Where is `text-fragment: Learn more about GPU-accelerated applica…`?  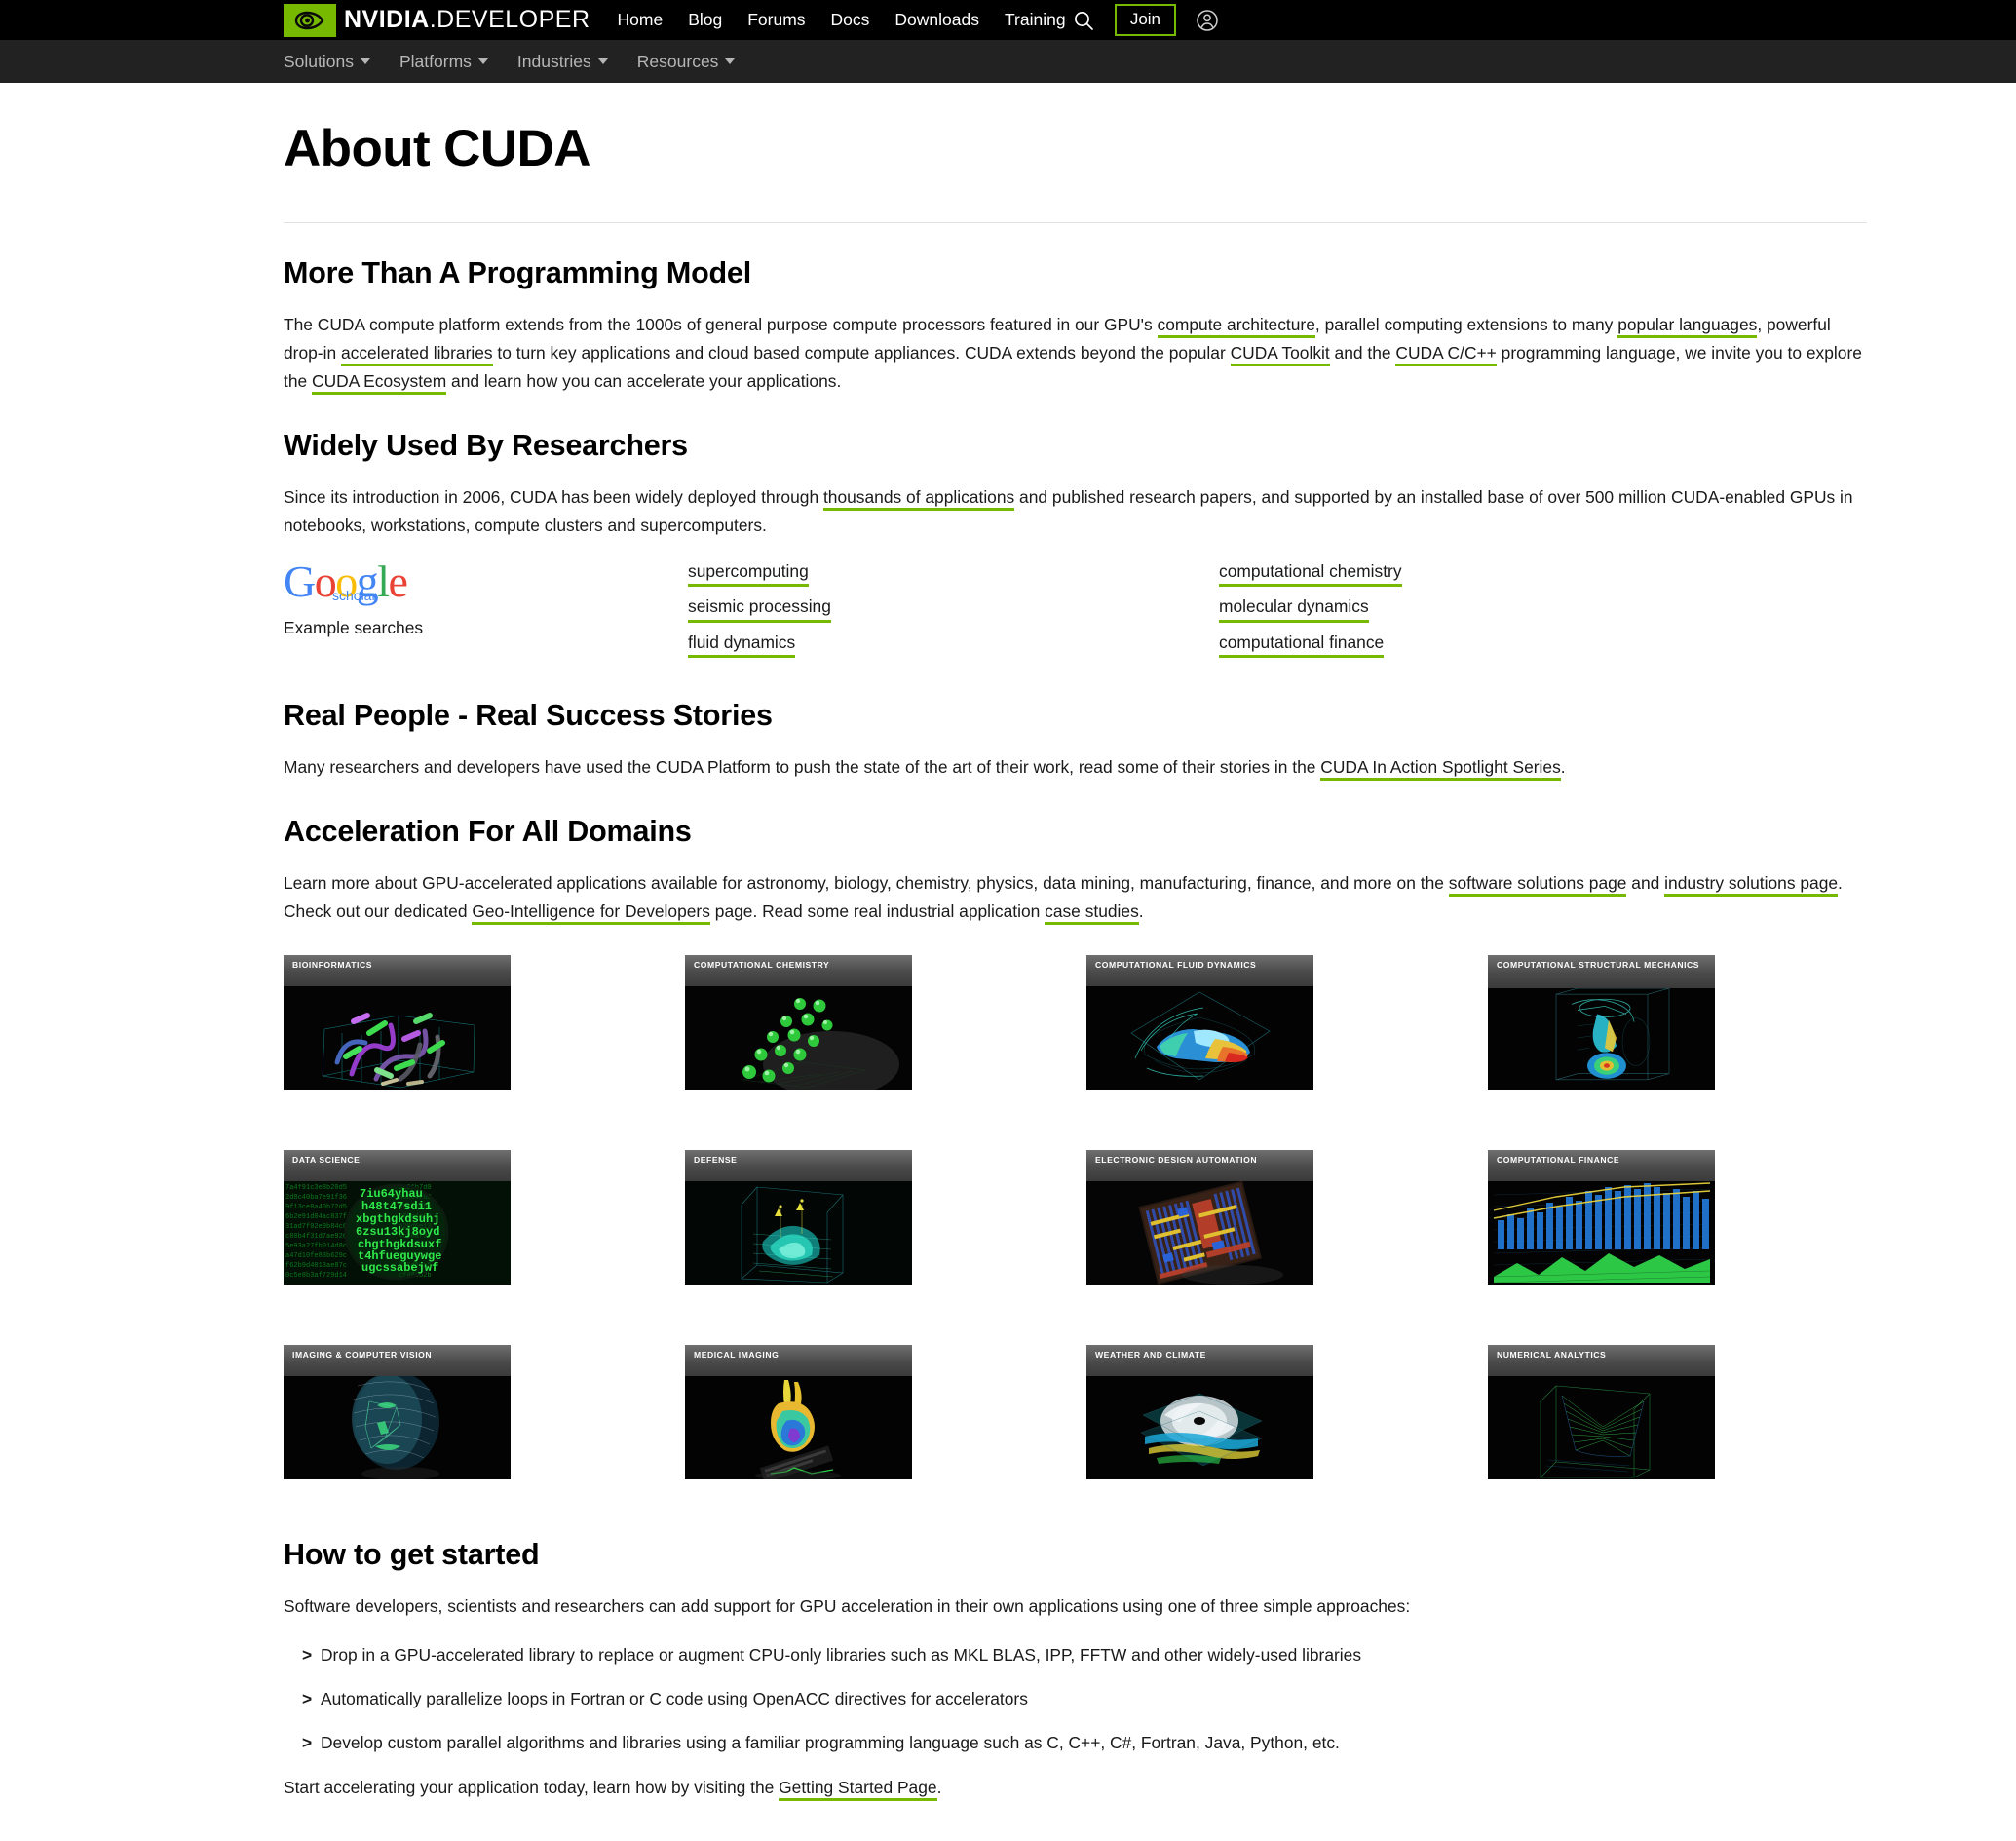 text-fragment: Learn more about GPU-accelerated applica… is located at coordinates (867, 883).